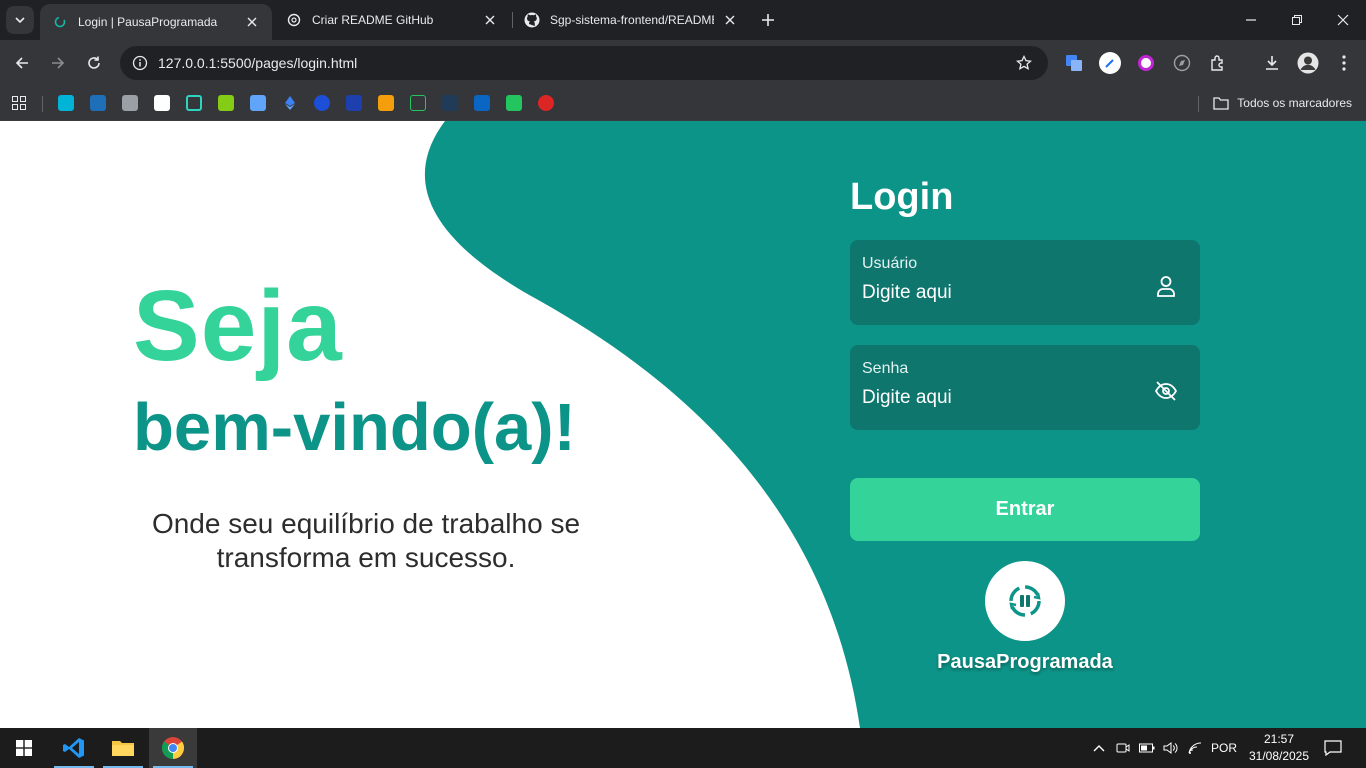 Image resolution: width=1366 pixels, height=768 pixels. I want to click on eye-slash-icon, so click(1166, 391).